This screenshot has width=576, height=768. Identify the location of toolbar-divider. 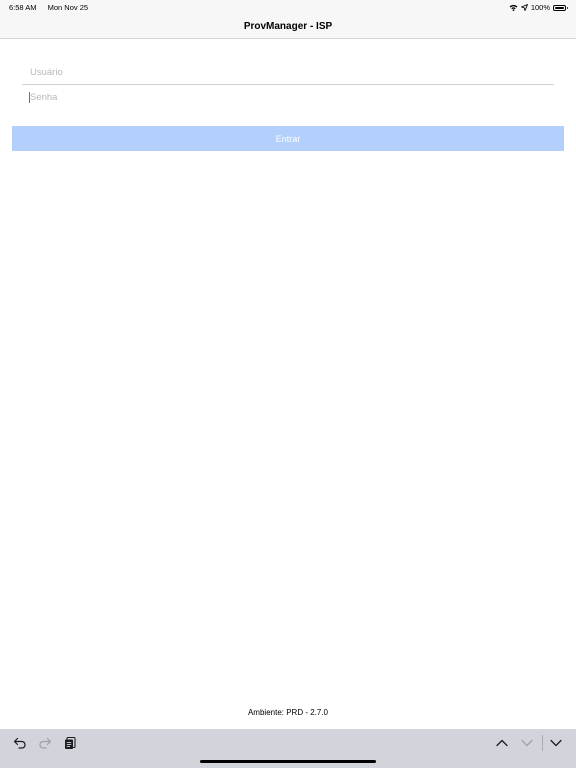
(542, 743).